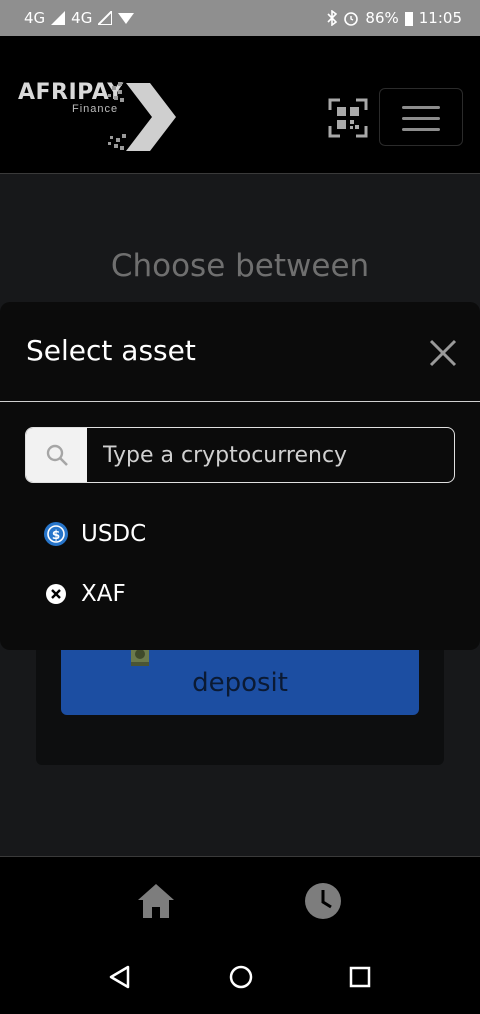 Image resolution: width=480 pixels, height=1014 pixels. I want to click on search-icon, so click(57, 455).